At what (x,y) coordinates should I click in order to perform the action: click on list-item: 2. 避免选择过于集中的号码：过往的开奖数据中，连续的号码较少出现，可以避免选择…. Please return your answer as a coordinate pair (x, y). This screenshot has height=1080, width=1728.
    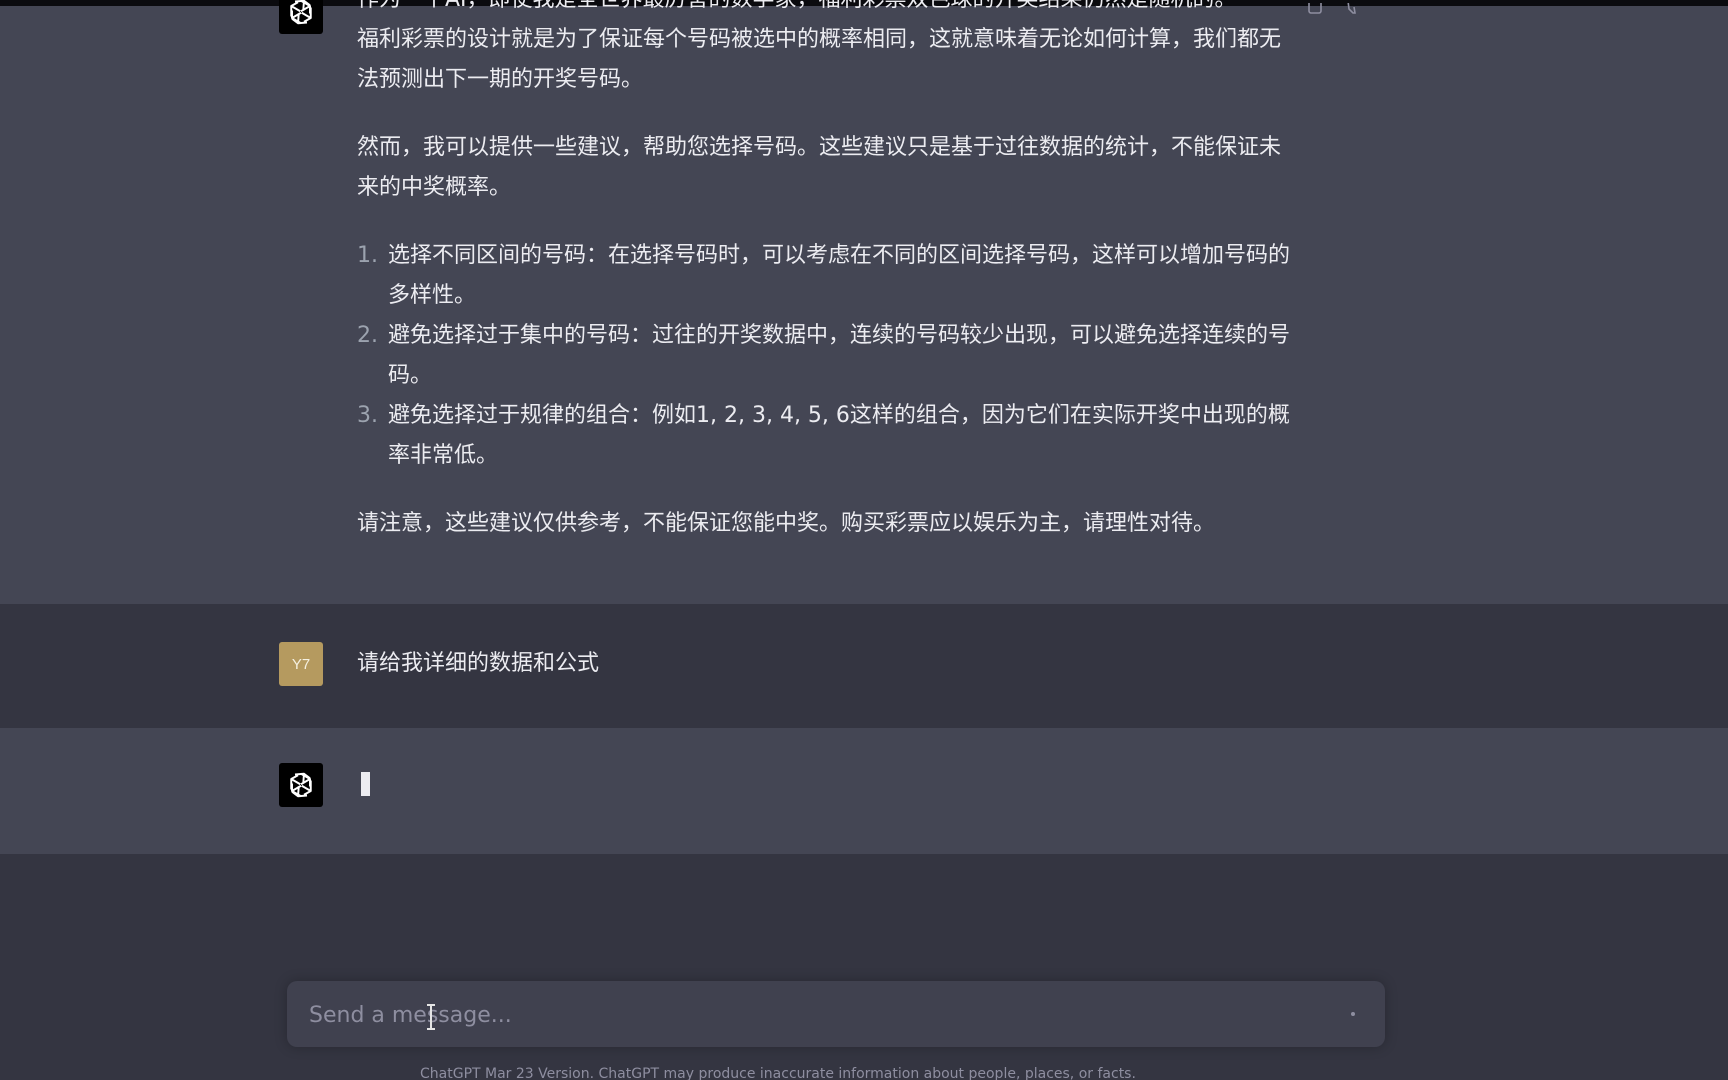
    Looking at the image, I should click on (824, 356).